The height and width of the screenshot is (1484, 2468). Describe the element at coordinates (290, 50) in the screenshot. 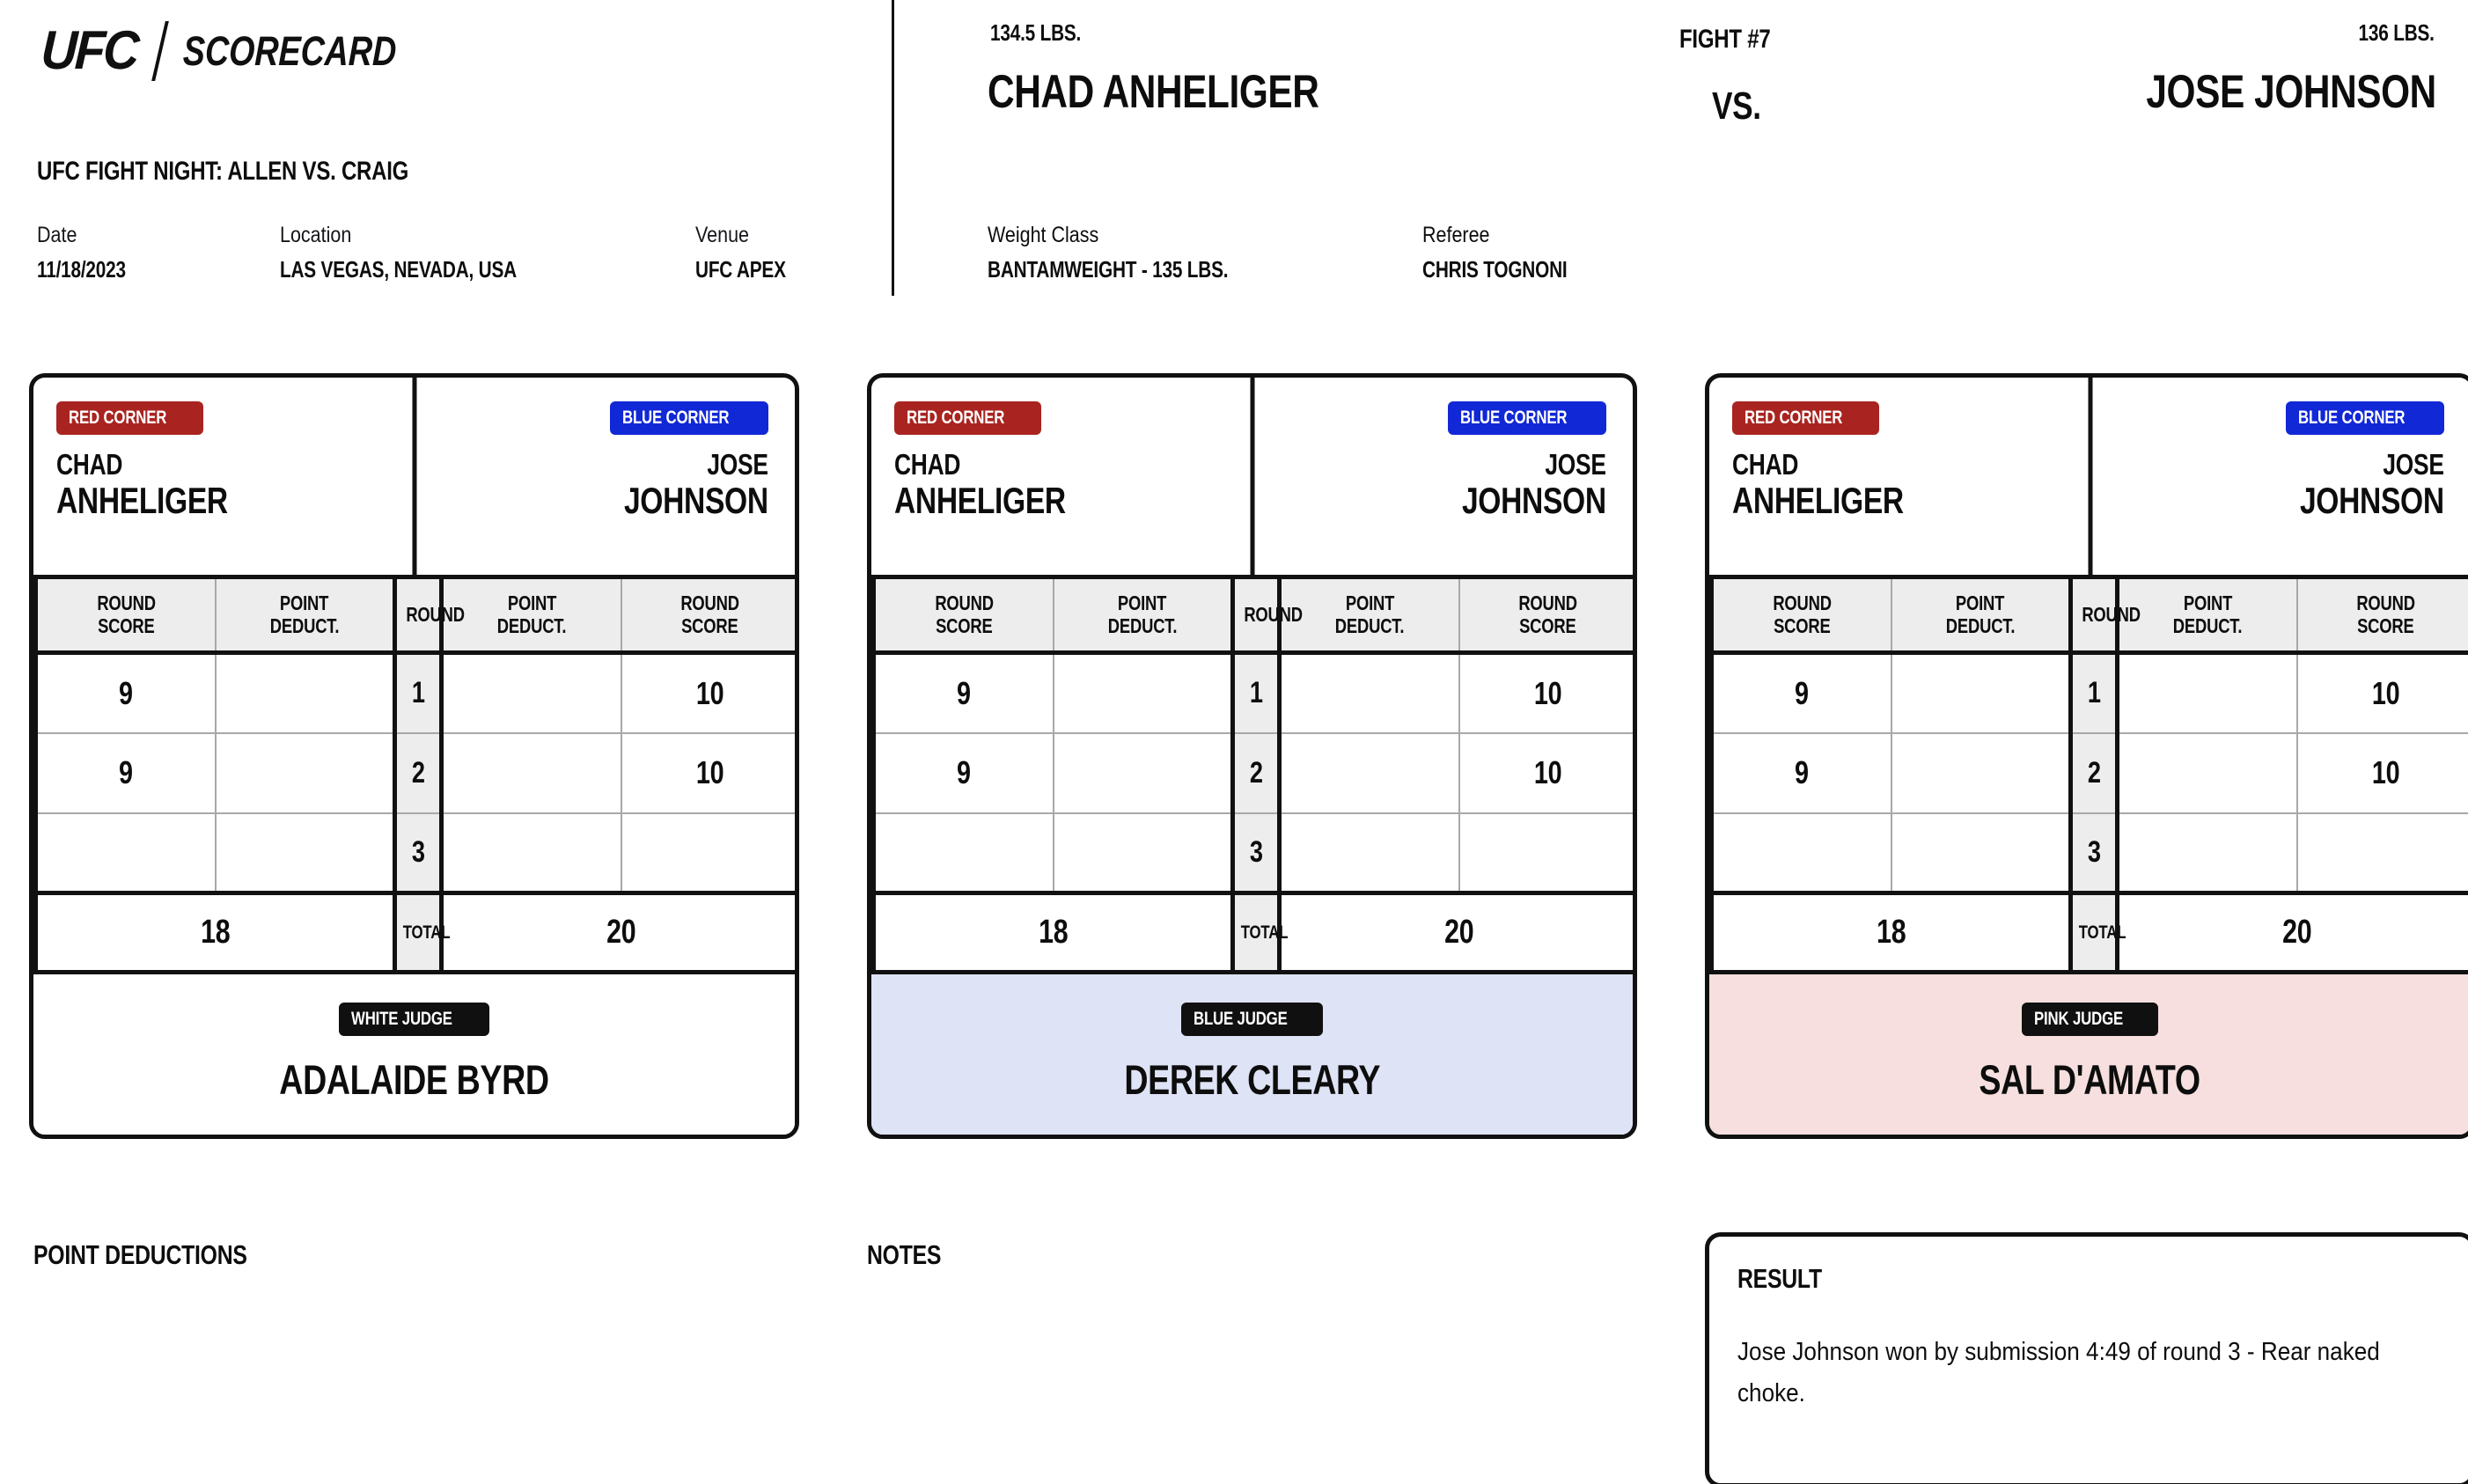

I see `scorecard-wordmark: SCORECARD` at that location.